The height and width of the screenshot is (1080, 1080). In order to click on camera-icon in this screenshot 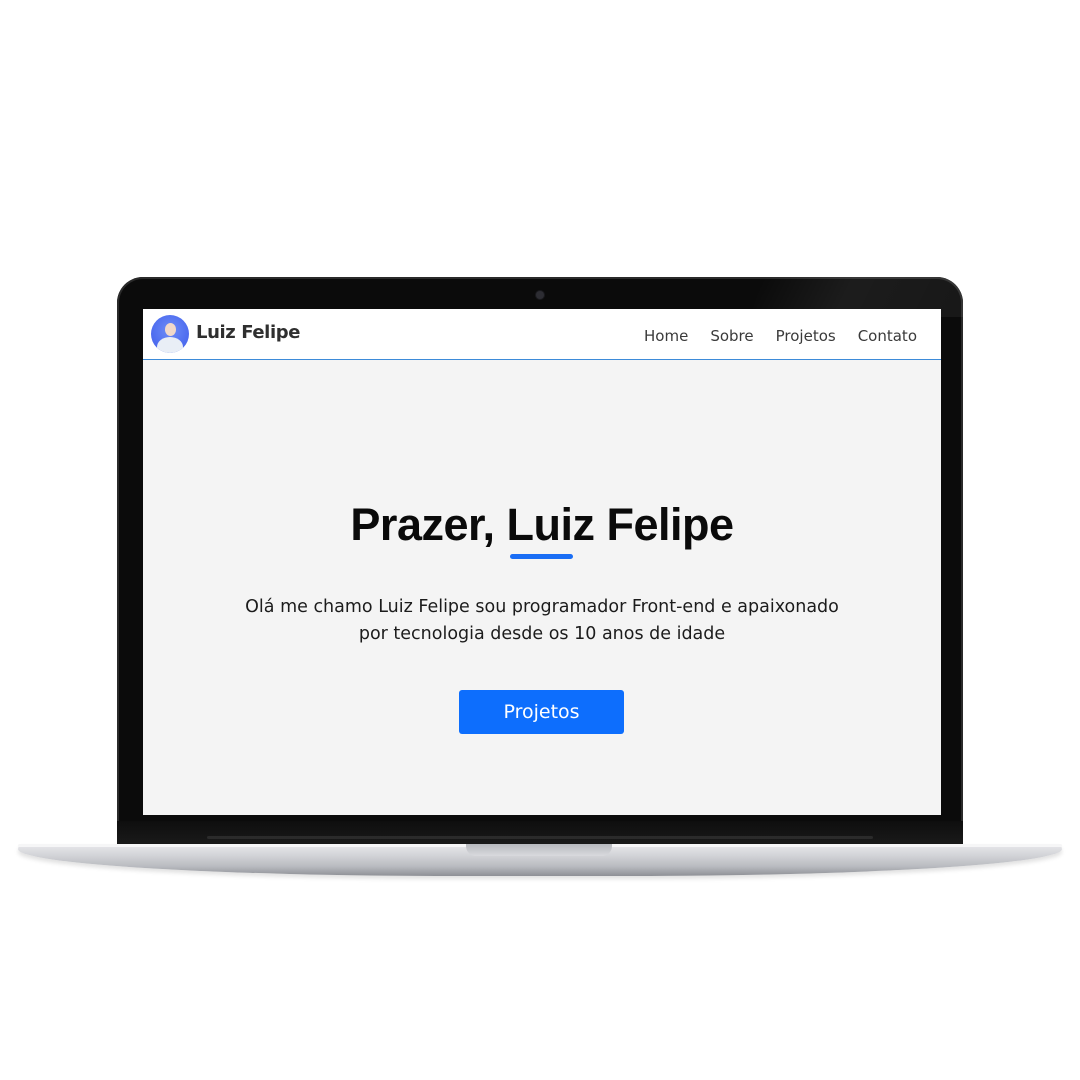, I will do `click(540, 295)`.